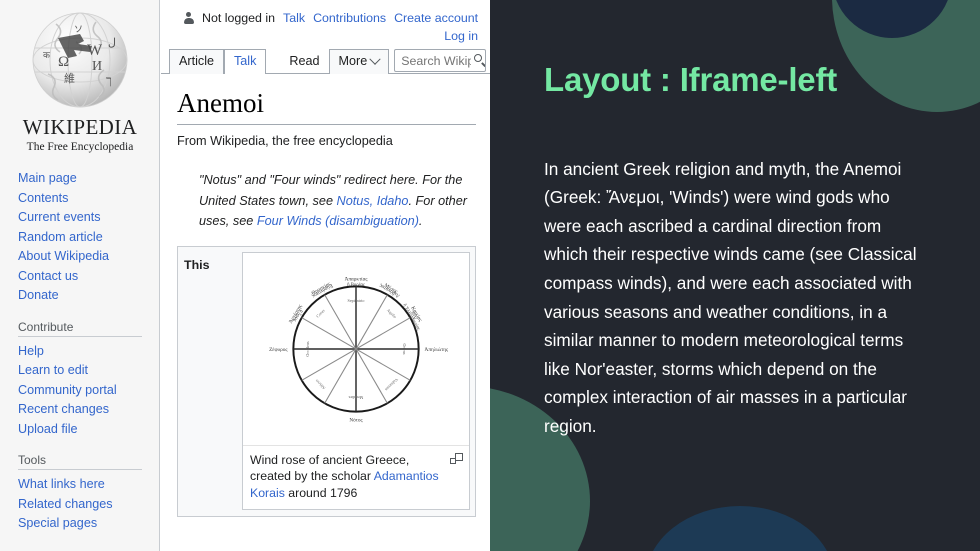  What do you see at coordinates (404, 348) in the screenshot?
I see `svg-text: Oriens` at bounding box center [404, 348].